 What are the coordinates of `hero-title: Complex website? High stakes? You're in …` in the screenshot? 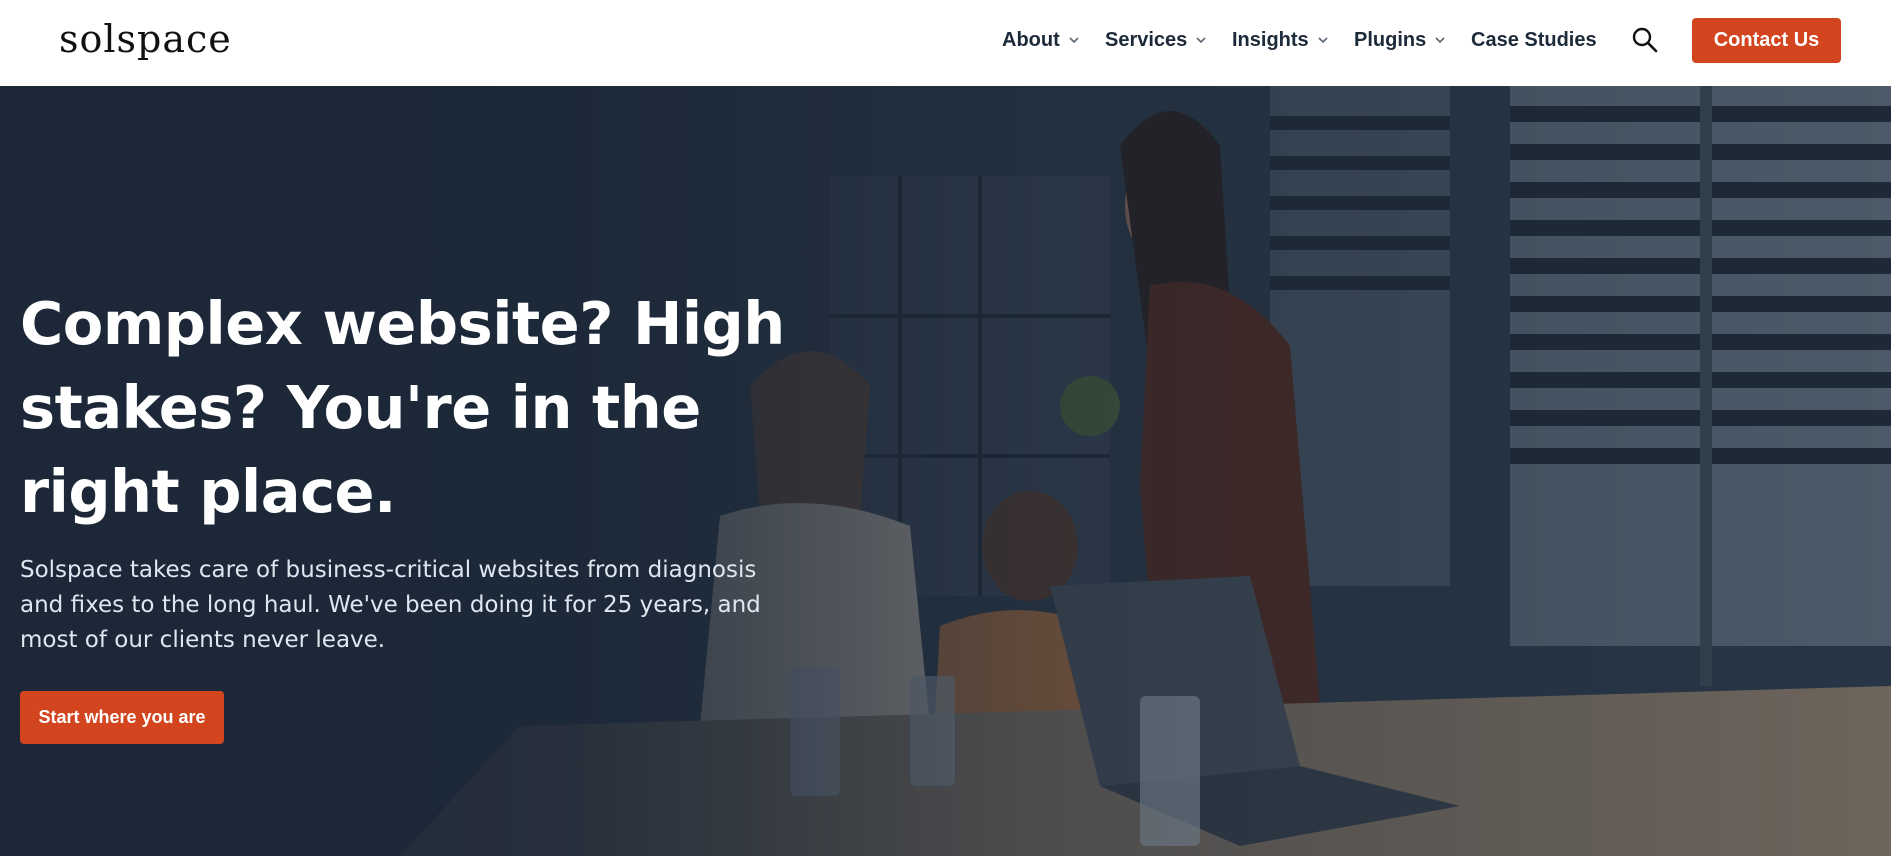 It's located at (402, 407).